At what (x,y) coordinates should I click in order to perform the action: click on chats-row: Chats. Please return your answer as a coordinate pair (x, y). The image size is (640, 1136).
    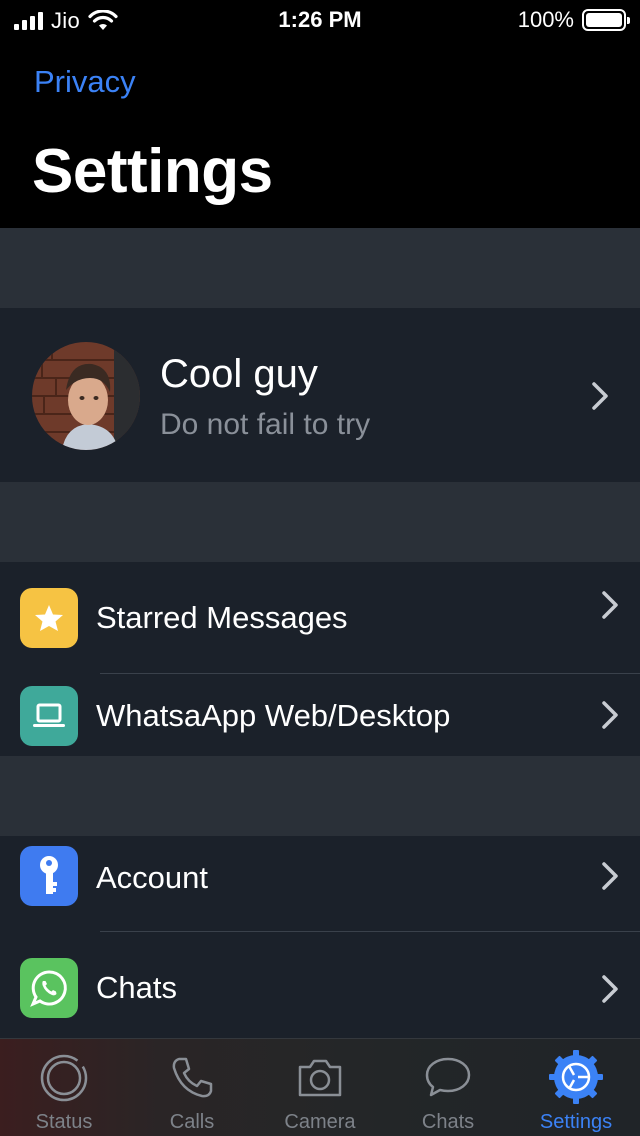
    Looking at the image, I should click on (320, 988).